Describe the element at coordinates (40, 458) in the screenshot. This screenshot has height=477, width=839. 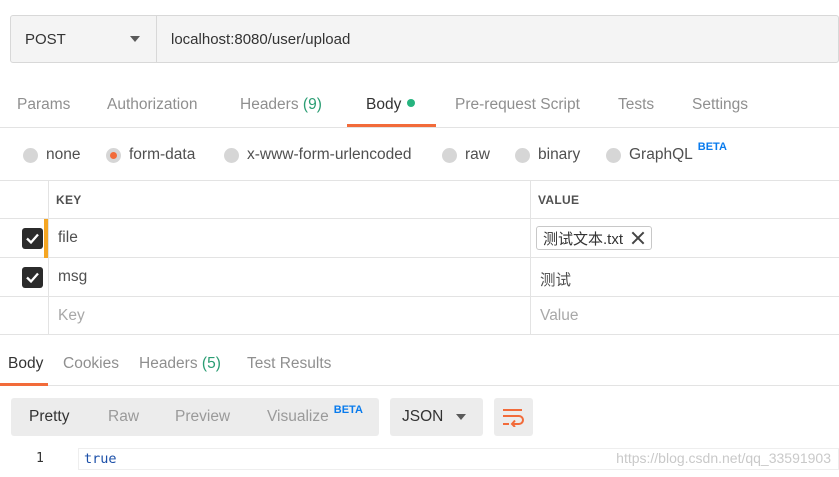
I see `line-number: 1` at that location.